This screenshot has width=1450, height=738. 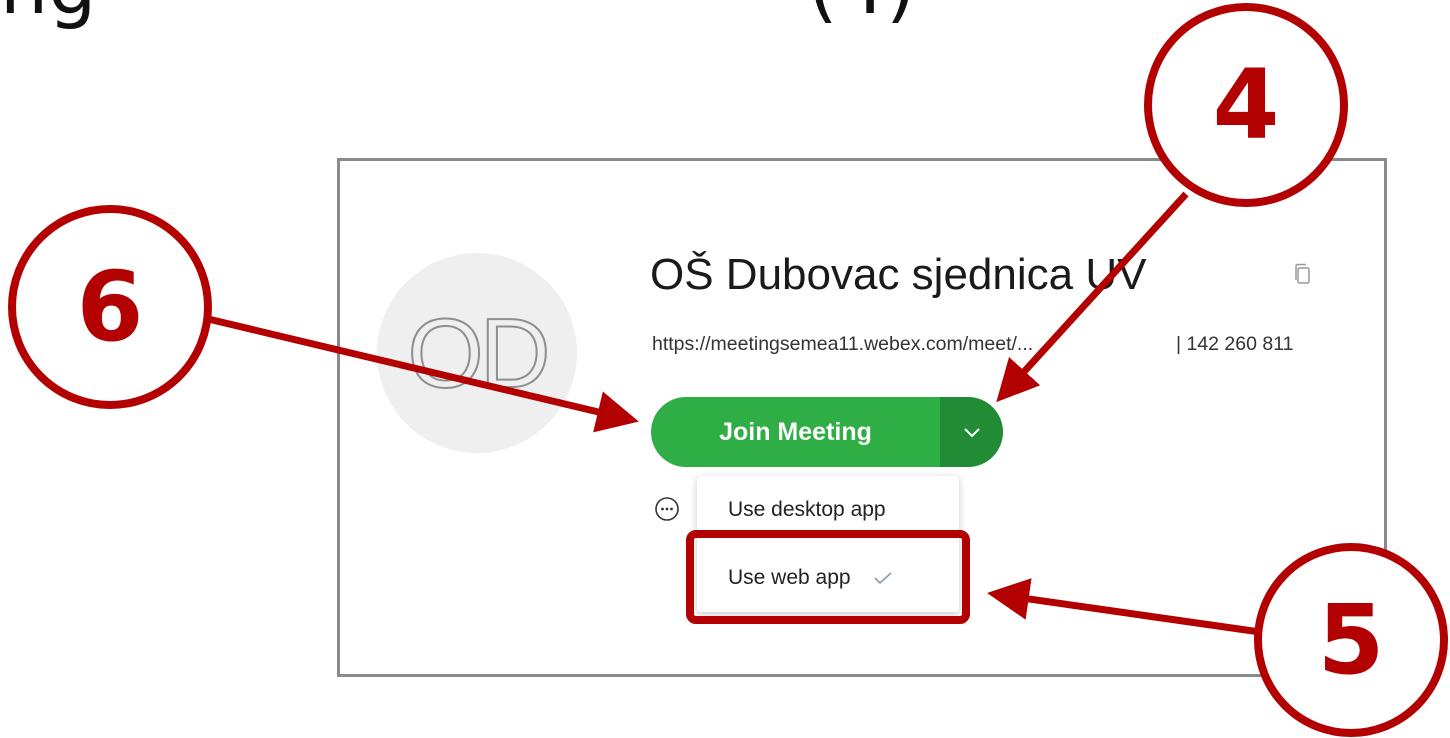 What do you see at coordinates (110, 307) in the screenshot?
I see `step-6-number: 6` at bounding box center [110, 307].